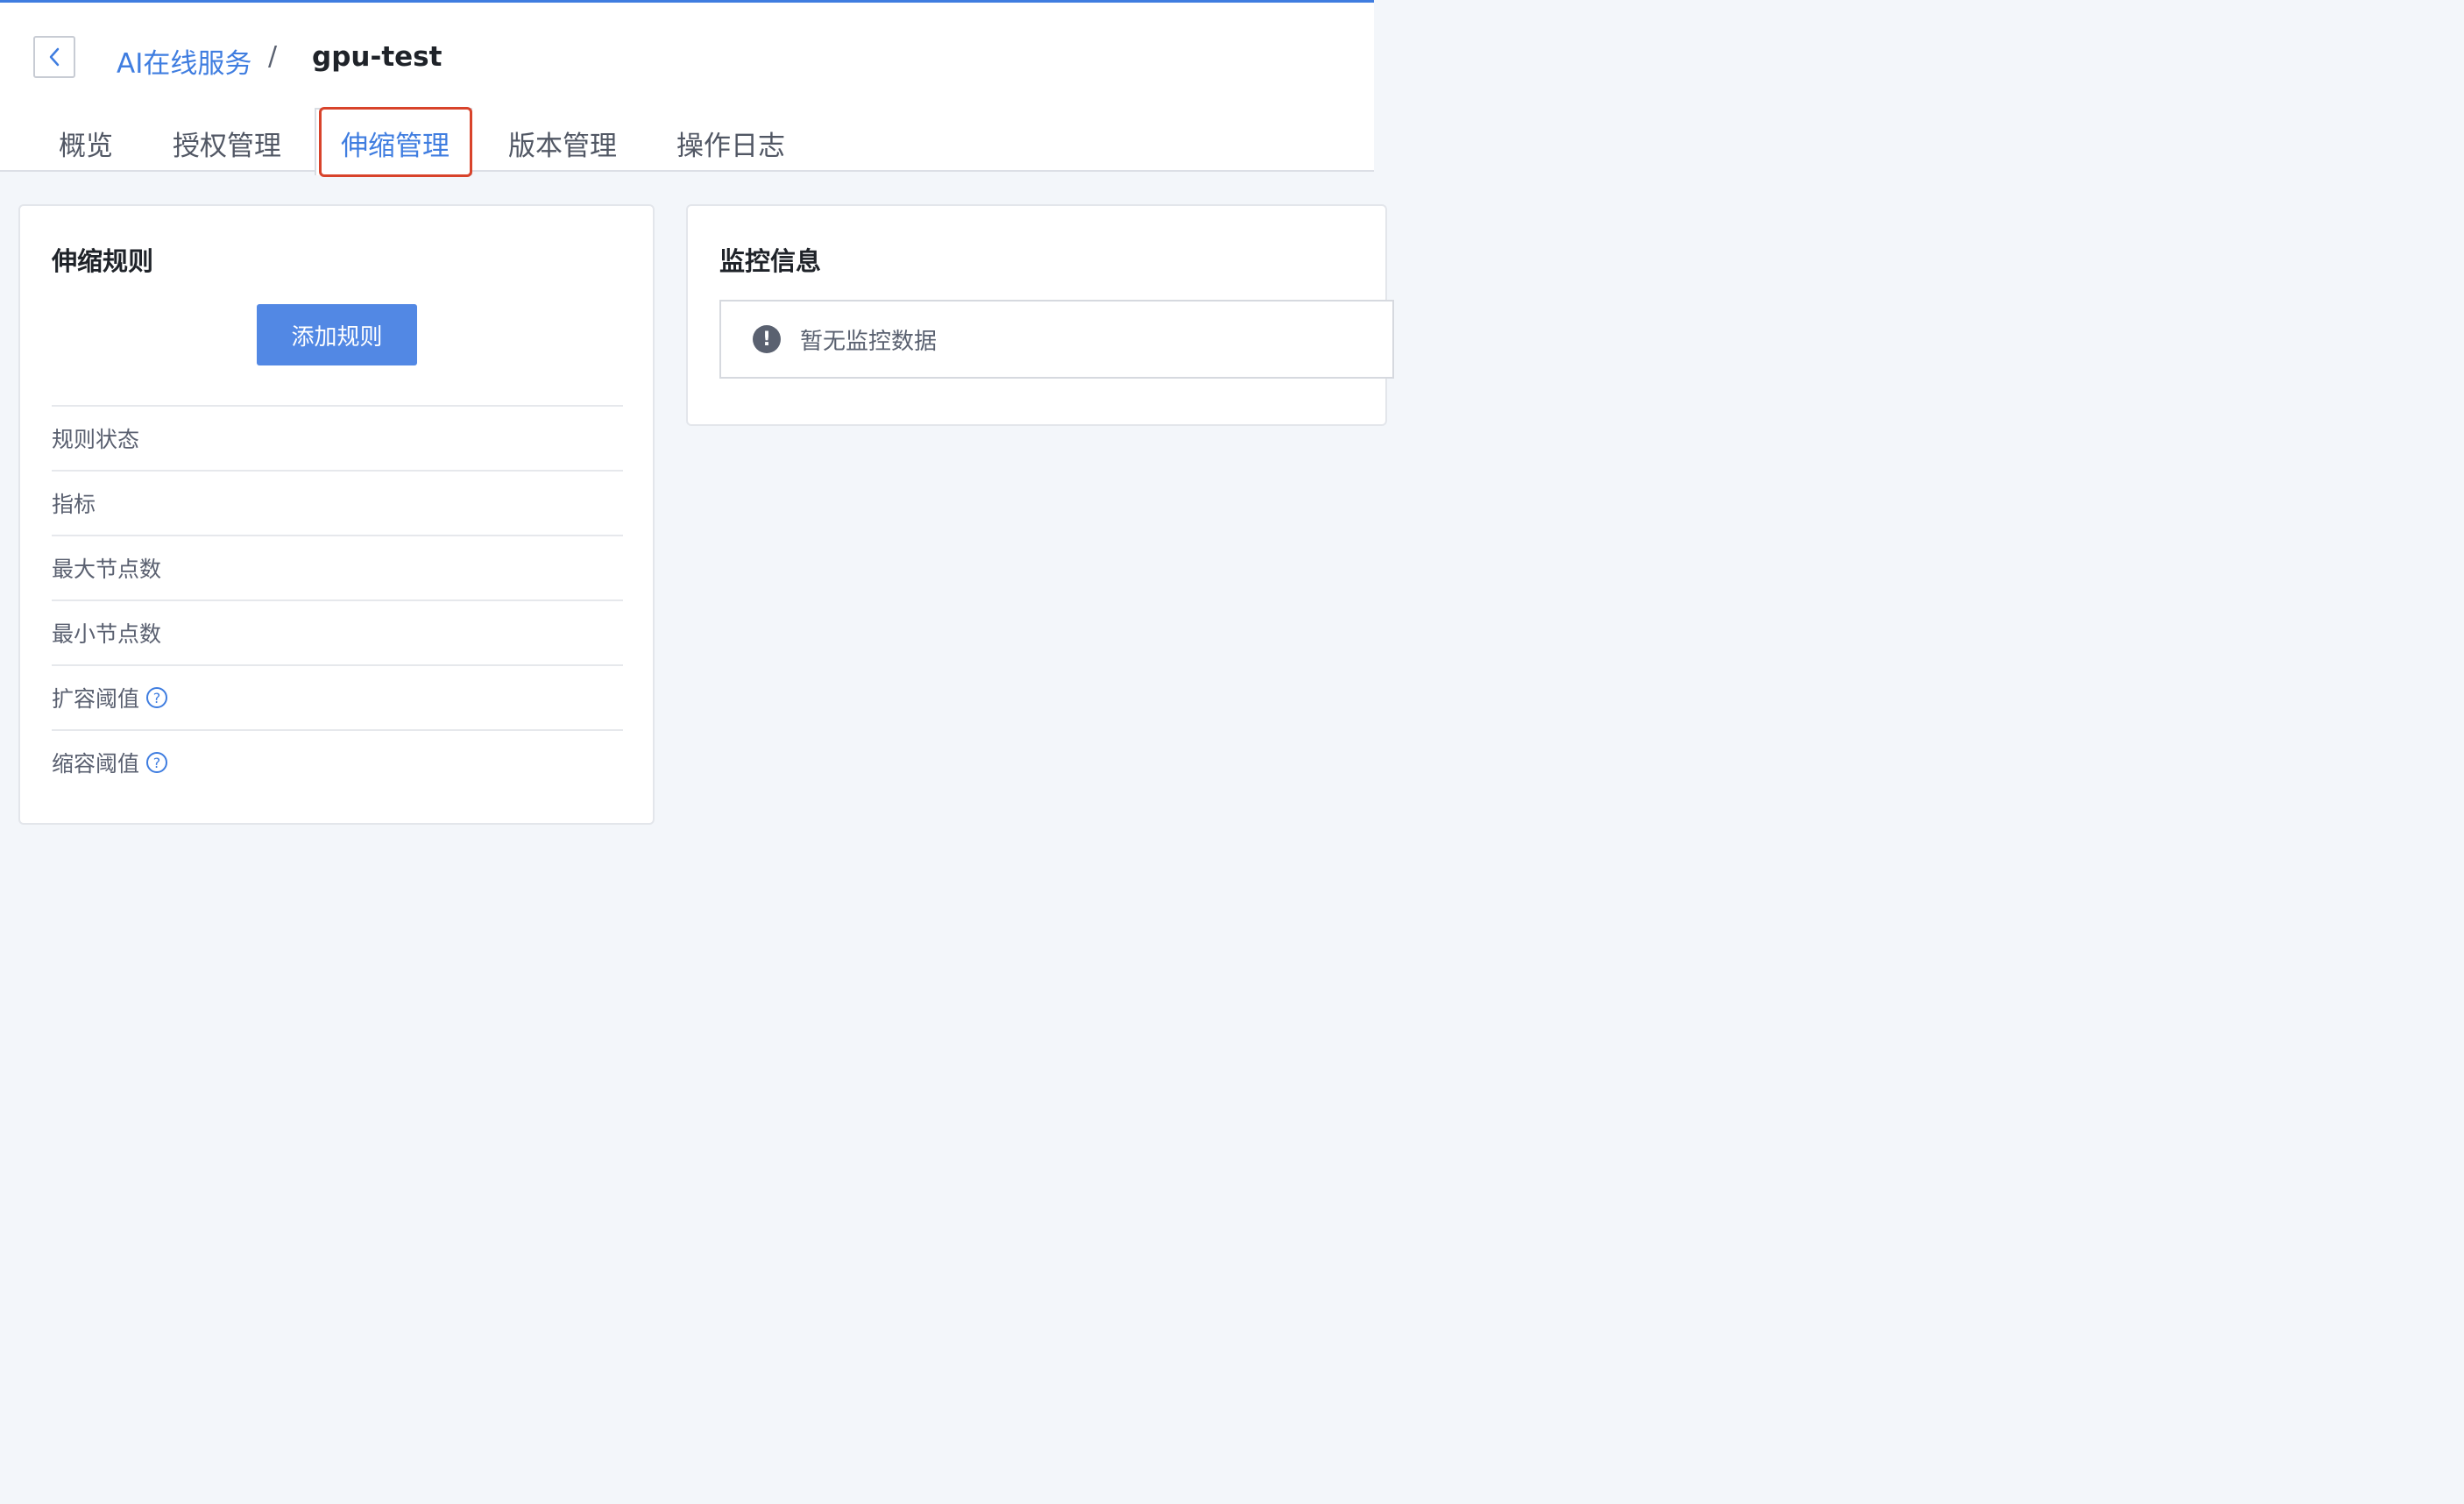 The image size is (2464, 1504). I want to click on empty-state-text: 暂无监控数据, so click(869, 341).